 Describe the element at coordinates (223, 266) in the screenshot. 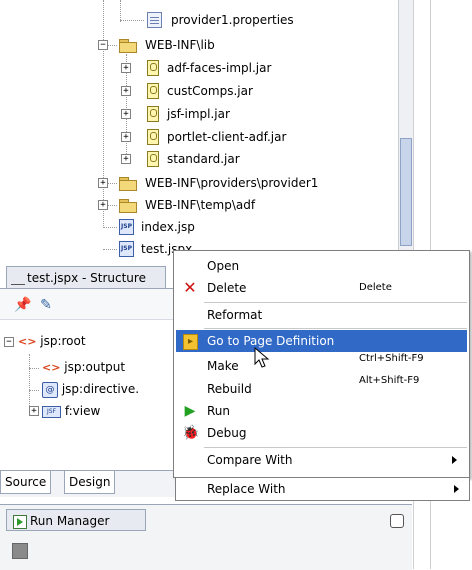

I see `menu-item-label: Open` at that location.